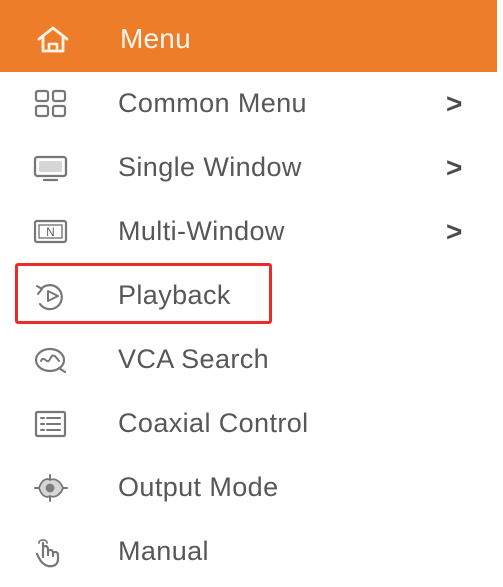 The width and height of the screenshot is (503, 587). What do you see at coordinates (51, 552) in the screenshot?
I see `hand-icon` at bounding box center [51, 552].